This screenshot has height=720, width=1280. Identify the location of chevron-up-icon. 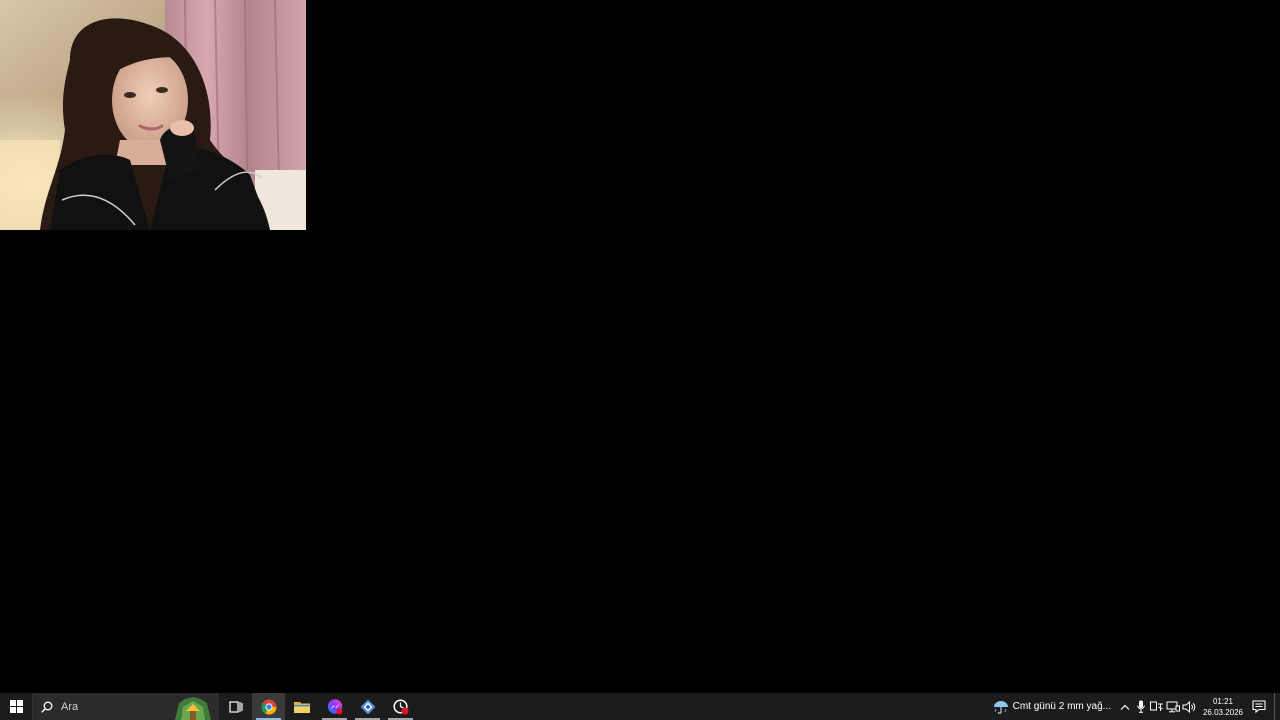
(1125, 707).